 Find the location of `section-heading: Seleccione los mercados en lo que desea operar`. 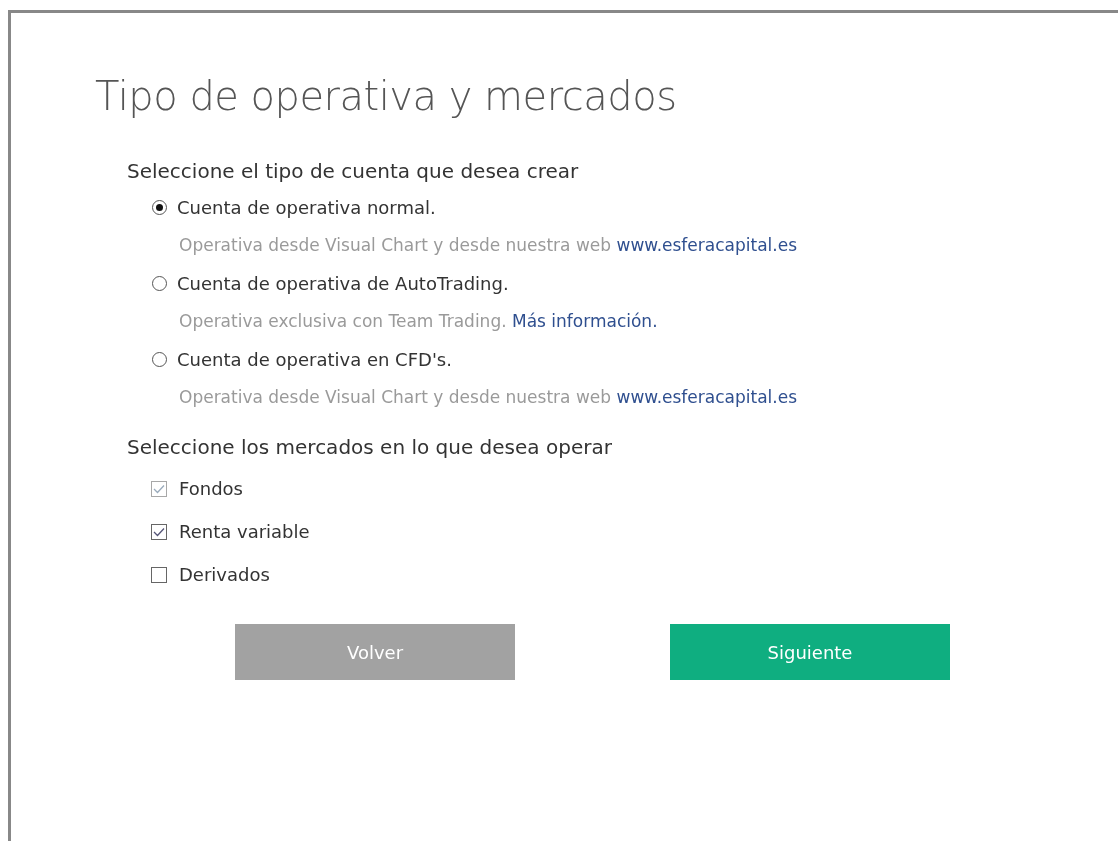

section-heading: Seleccione los mercados en lo que desea operar is located at coordinates (370, 447).